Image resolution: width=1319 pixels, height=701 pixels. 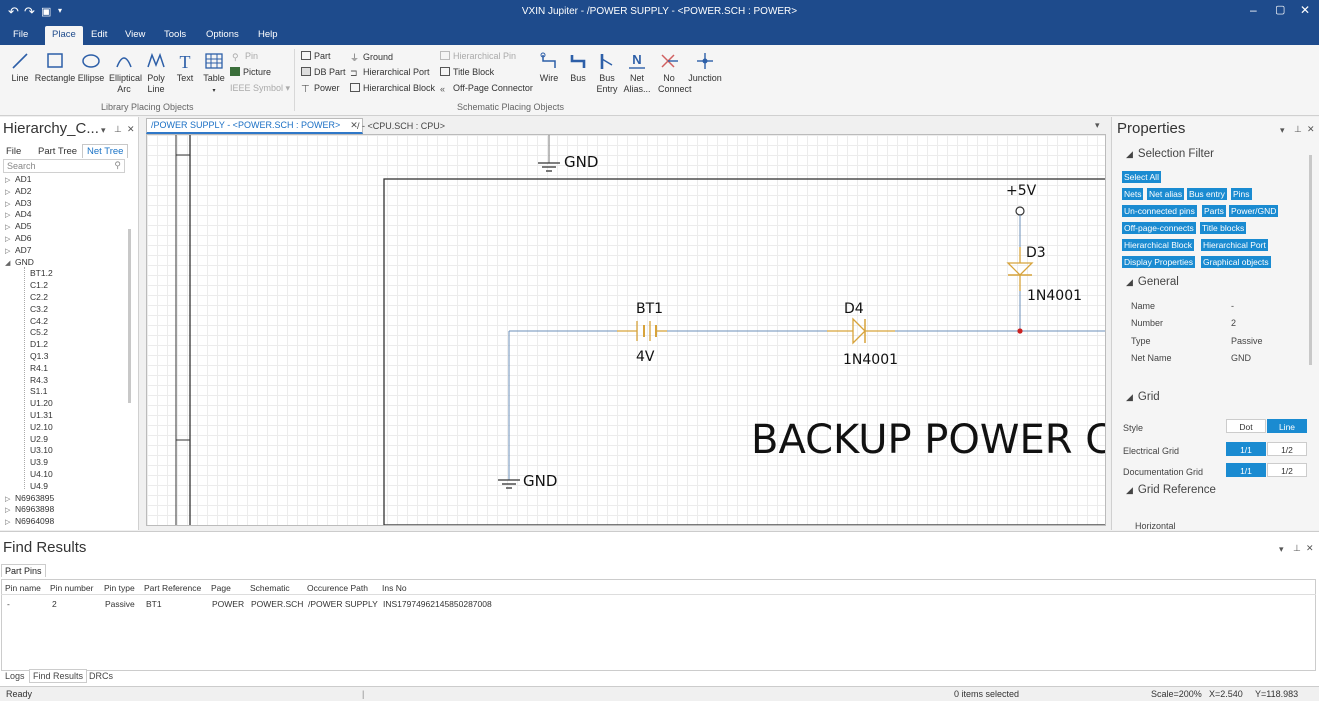 I want to click on tree-leaf-item: U3.9, so click(x=39, y=462).